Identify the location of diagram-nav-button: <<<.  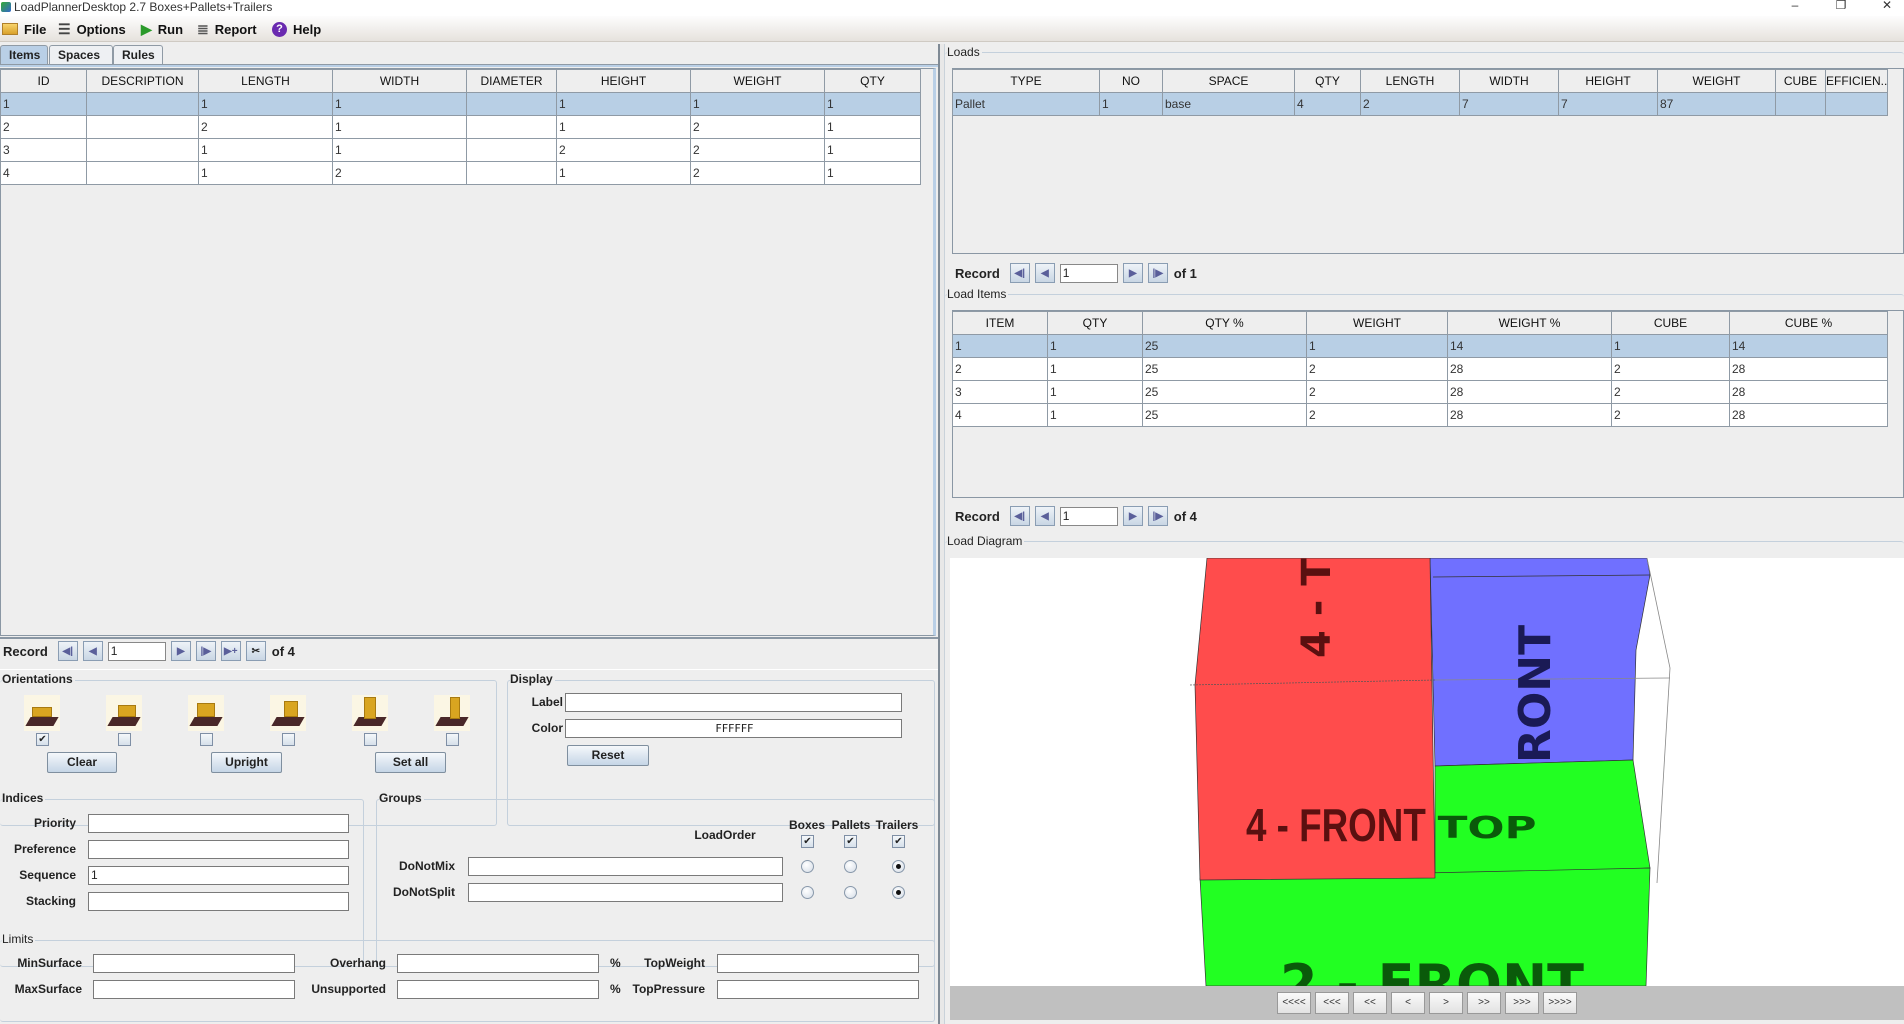
(1332, 1003).